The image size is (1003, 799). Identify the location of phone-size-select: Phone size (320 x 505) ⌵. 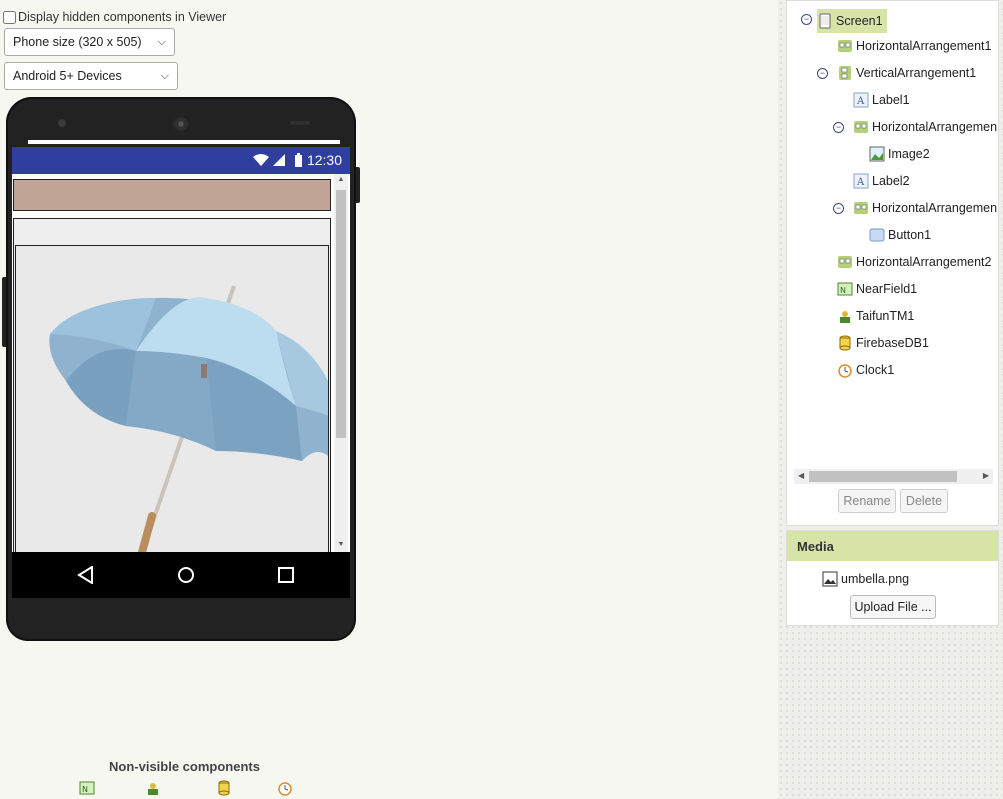
(89, 42).